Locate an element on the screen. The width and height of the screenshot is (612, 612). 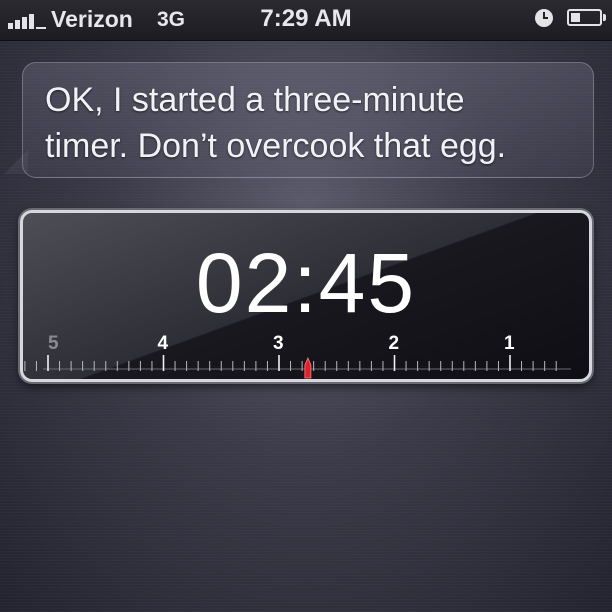
timer-scale: 5 4 3 2 1 is located at coordinates (297, 356).